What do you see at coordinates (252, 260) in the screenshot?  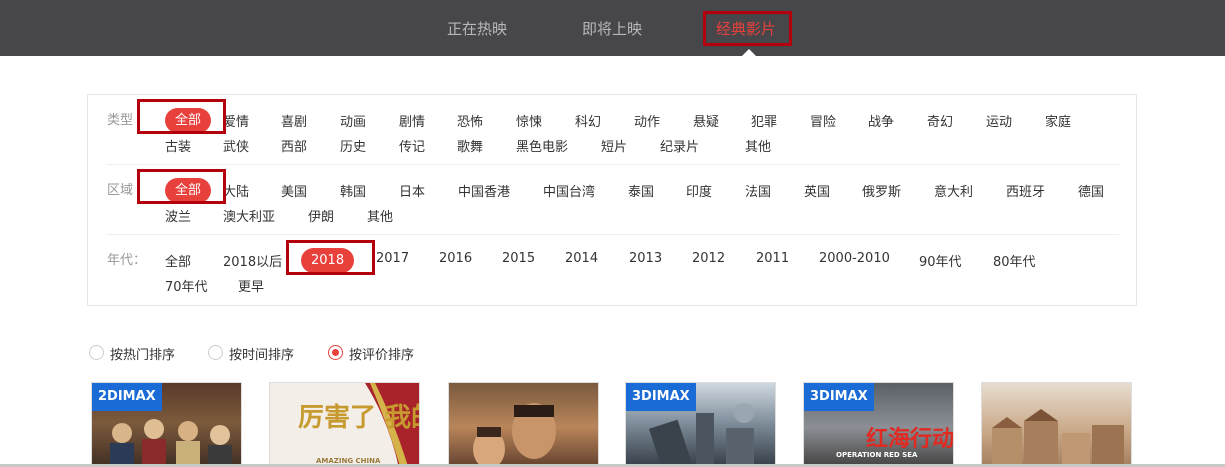 I see `filter-option-year: 2018以后` at bounding box center [252, 260].